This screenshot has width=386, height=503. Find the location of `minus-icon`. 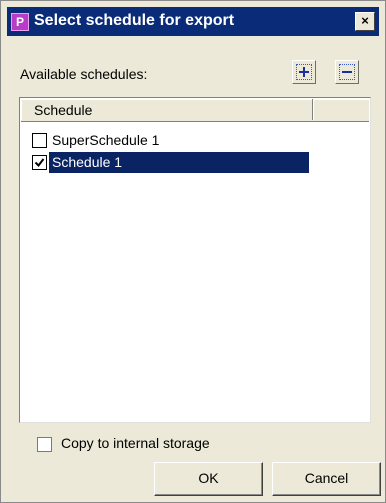

minus-icon is located at coordinates (347, 72).